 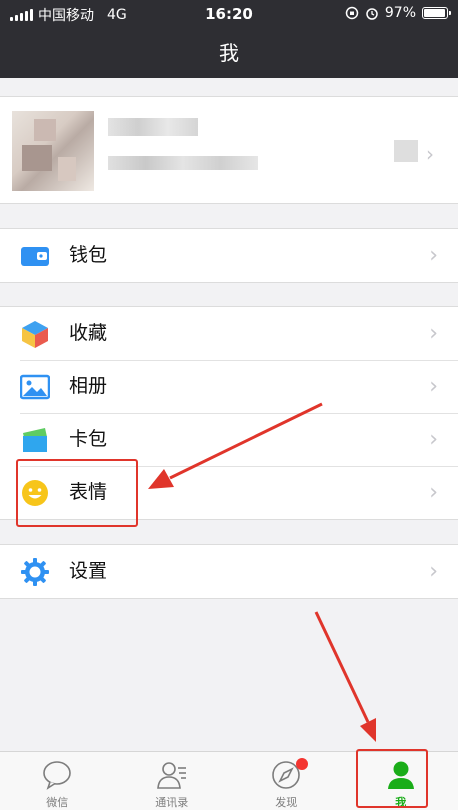 I want to click on me-tab-highlight-box, so click(x=392, y=778).